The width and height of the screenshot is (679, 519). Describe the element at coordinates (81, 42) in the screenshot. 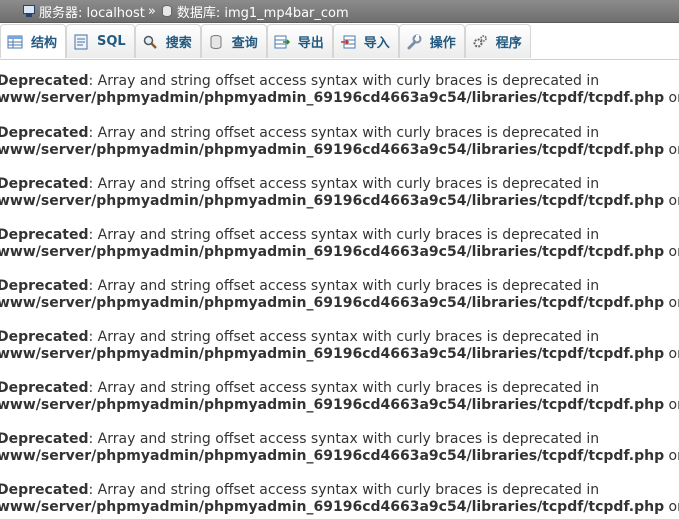

I see `sql-icon` at that location.